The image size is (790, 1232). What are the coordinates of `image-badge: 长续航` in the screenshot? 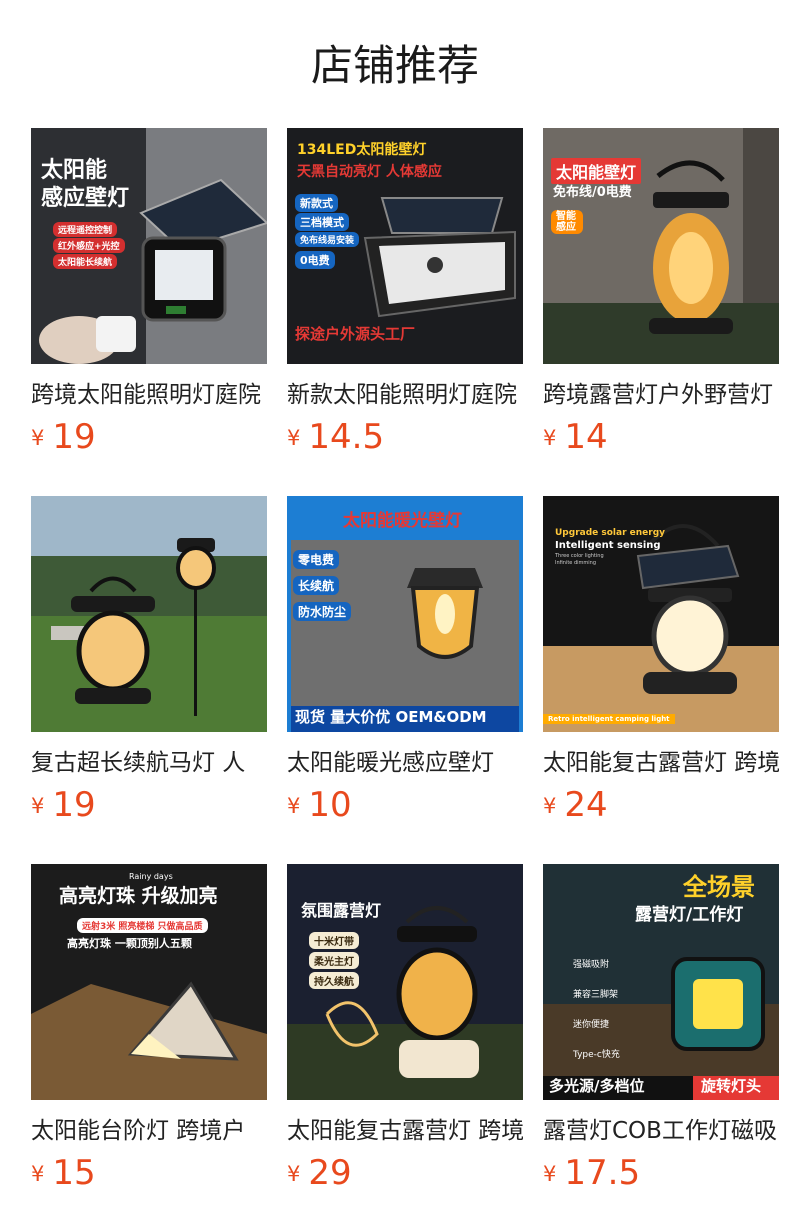 It's located at (316, 585).